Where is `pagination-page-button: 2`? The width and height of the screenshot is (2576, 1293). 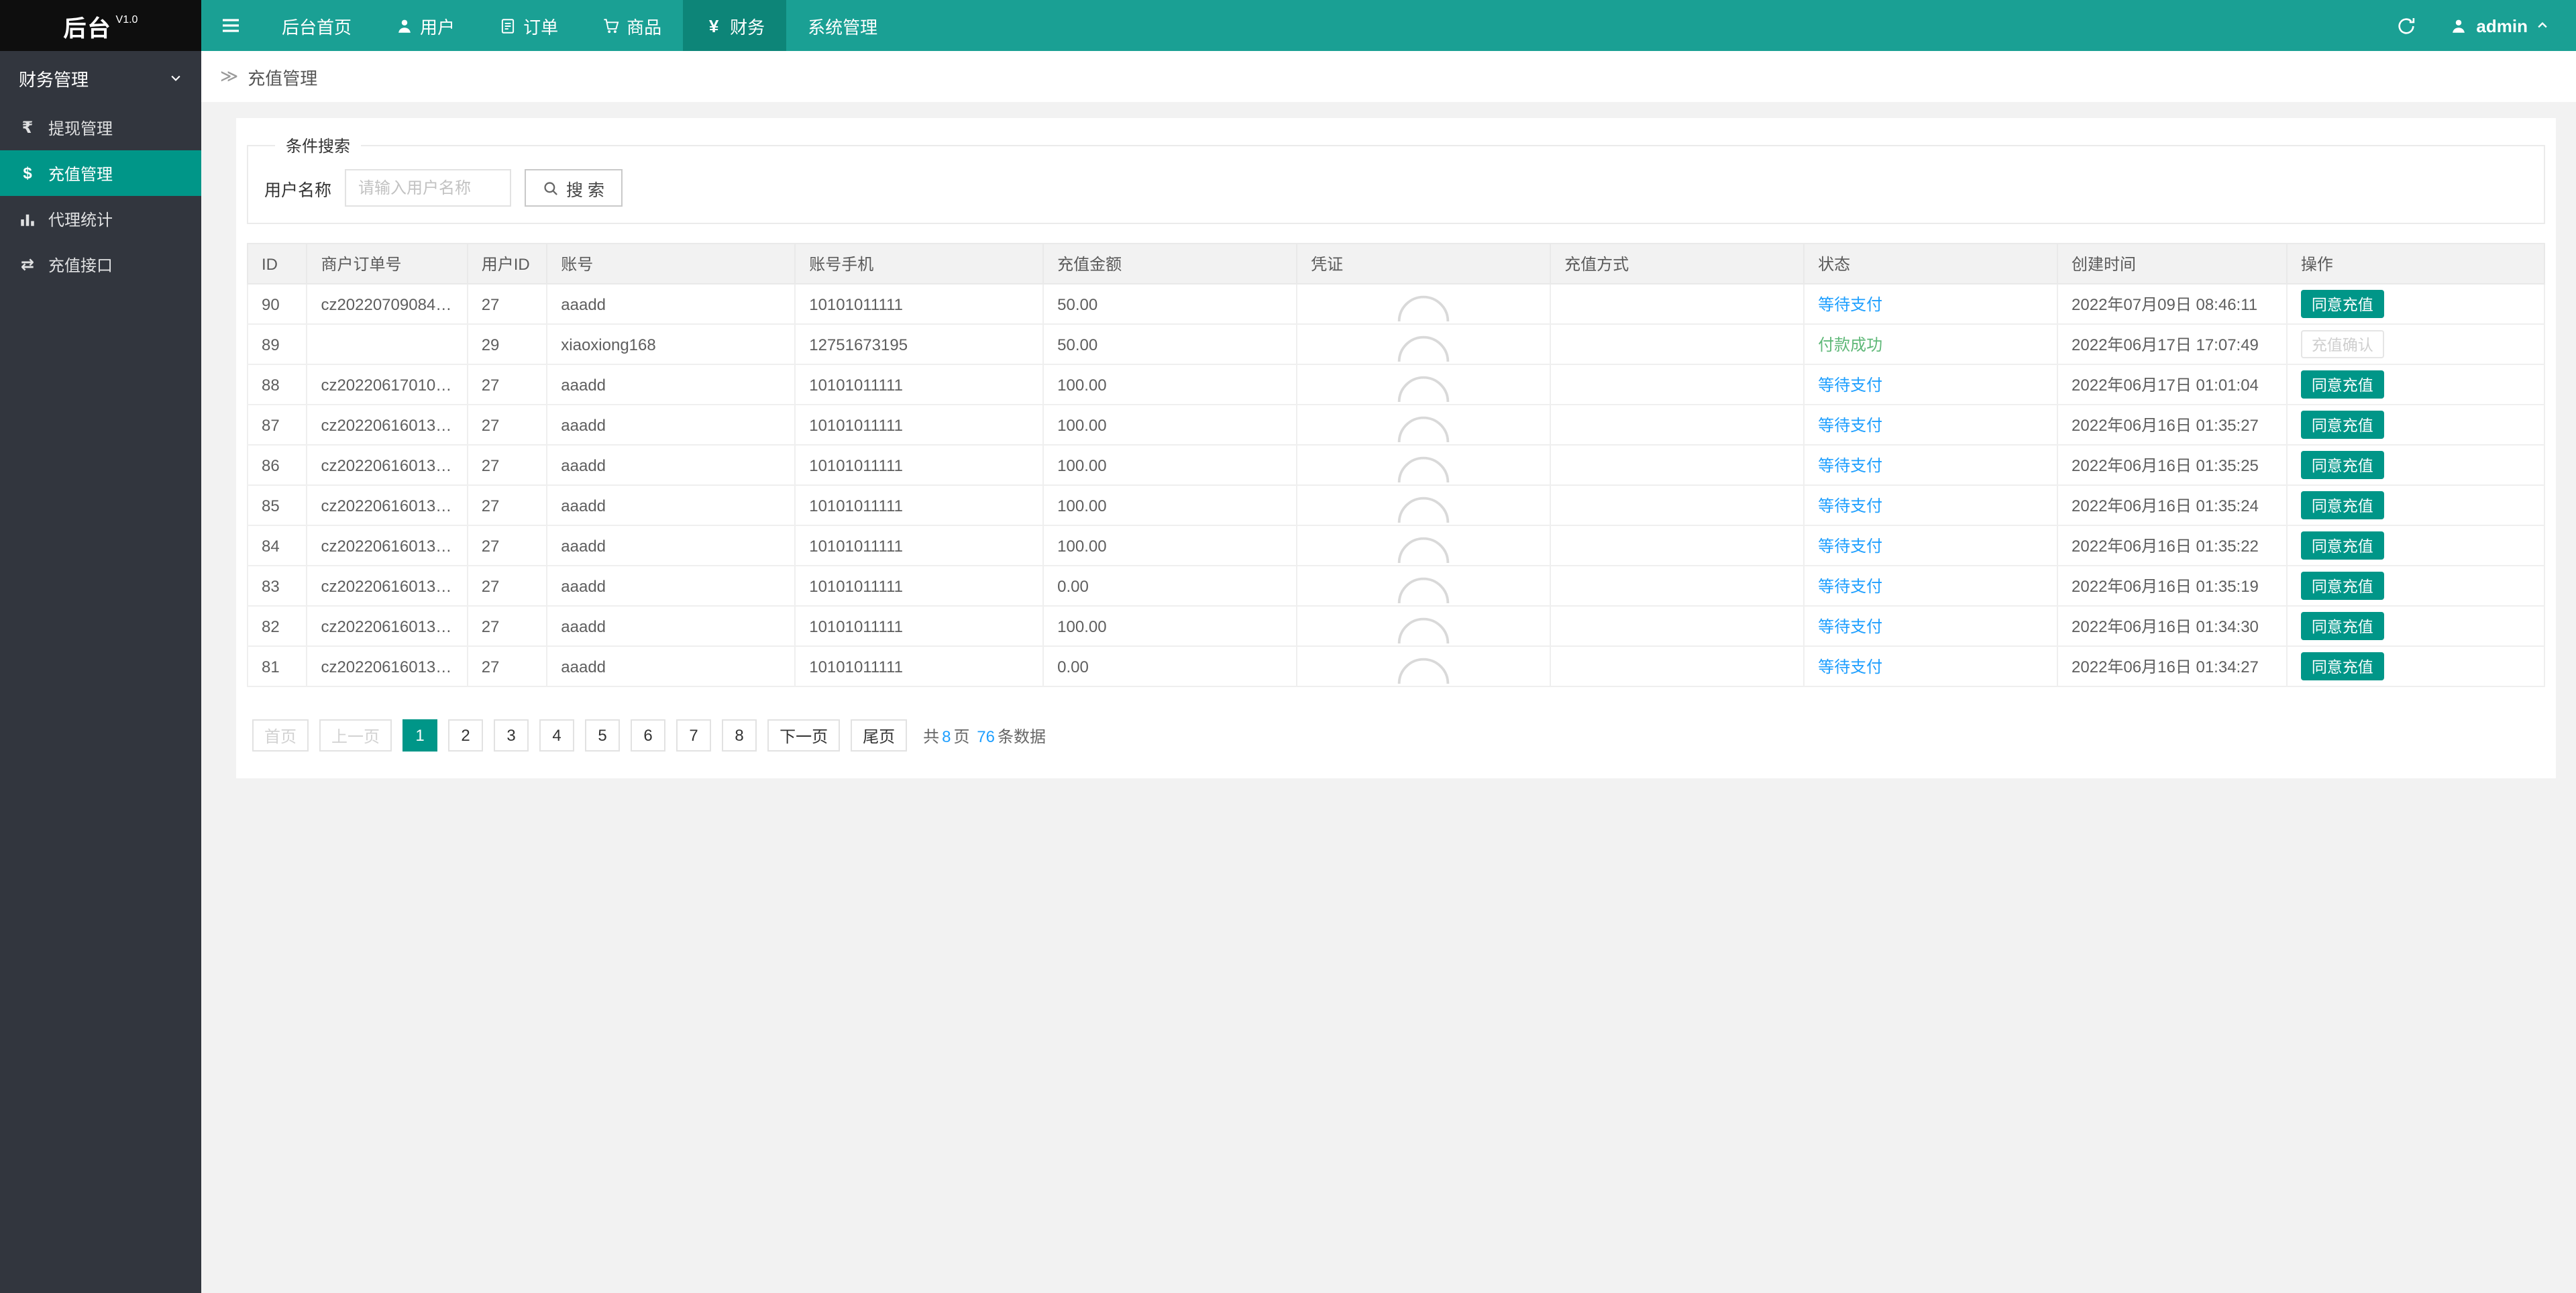 pagination-page-button: 2 is located at coordinates (466, 735).